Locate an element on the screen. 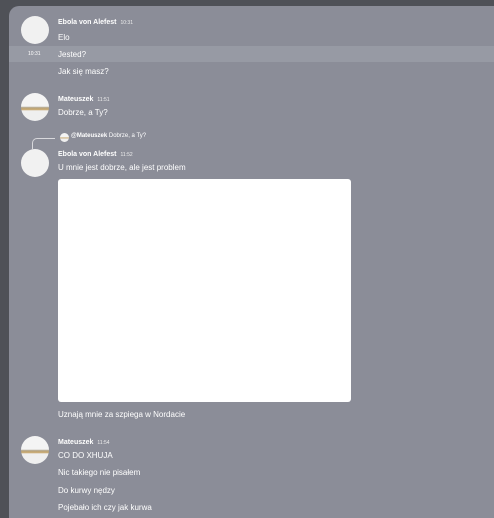 The height and width of the screenshot is (518, 494). message-text: Dobrze, a Ty? is located at coordinates (83, 112).